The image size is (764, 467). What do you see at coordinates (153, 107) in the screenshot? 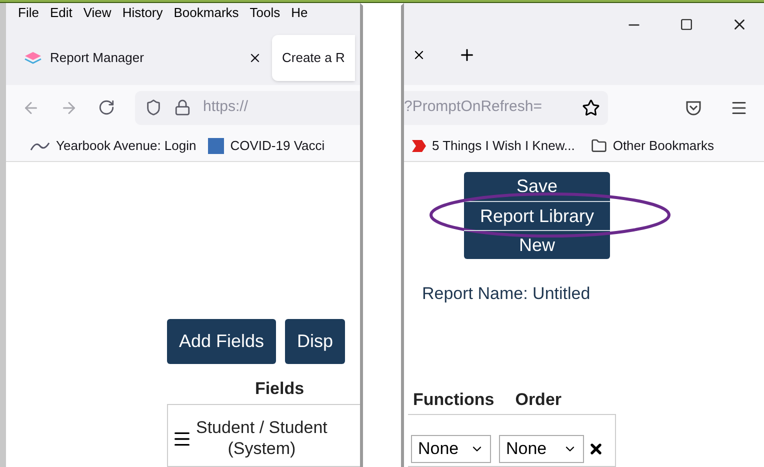
I see `shield-icon` at bounding box center [153, 107].